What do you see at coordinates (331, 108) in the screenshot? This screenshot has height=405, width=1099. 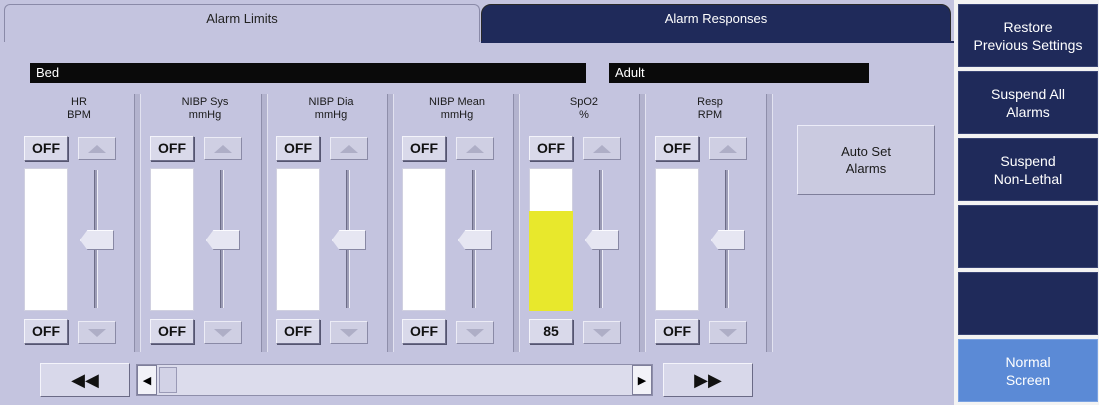 I see `column-label: NIBP Dia mmHg` at bounding box center [331, 108].